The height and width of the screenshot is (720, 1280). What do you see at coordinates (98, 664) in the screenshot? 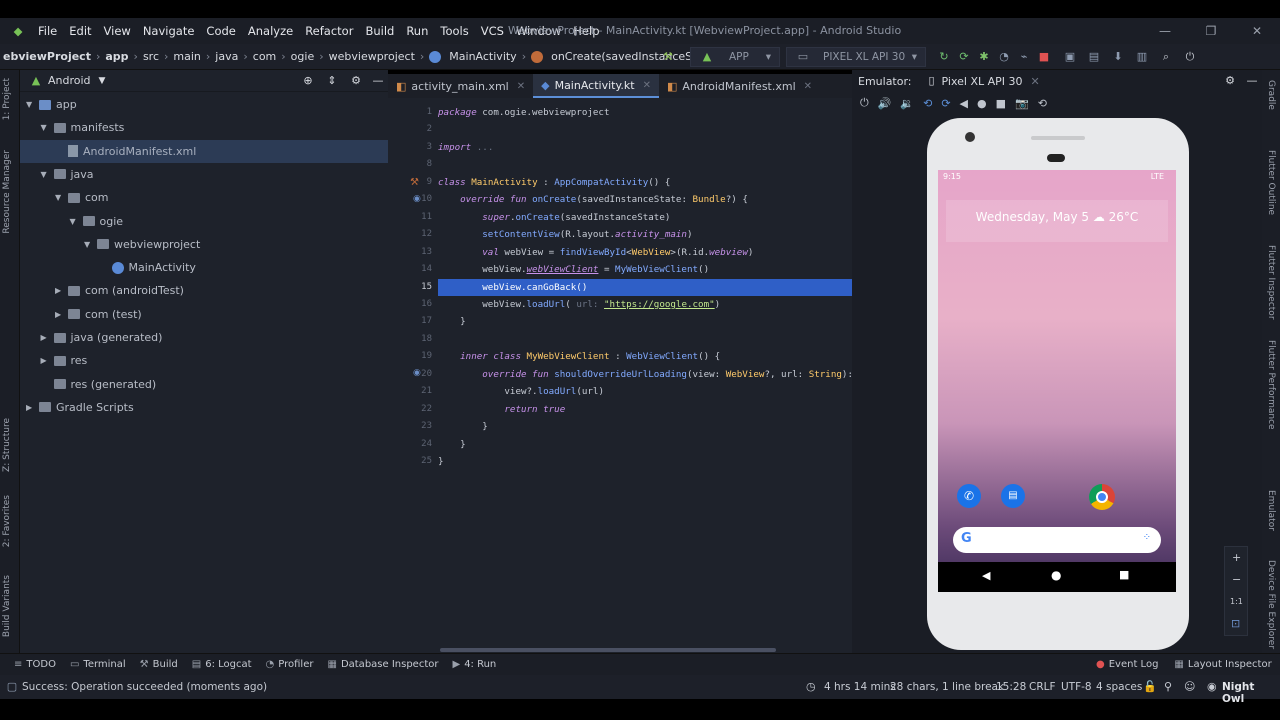
I see `tool-window-tab: ▭ Terminal` at bounding box center [98, 664].